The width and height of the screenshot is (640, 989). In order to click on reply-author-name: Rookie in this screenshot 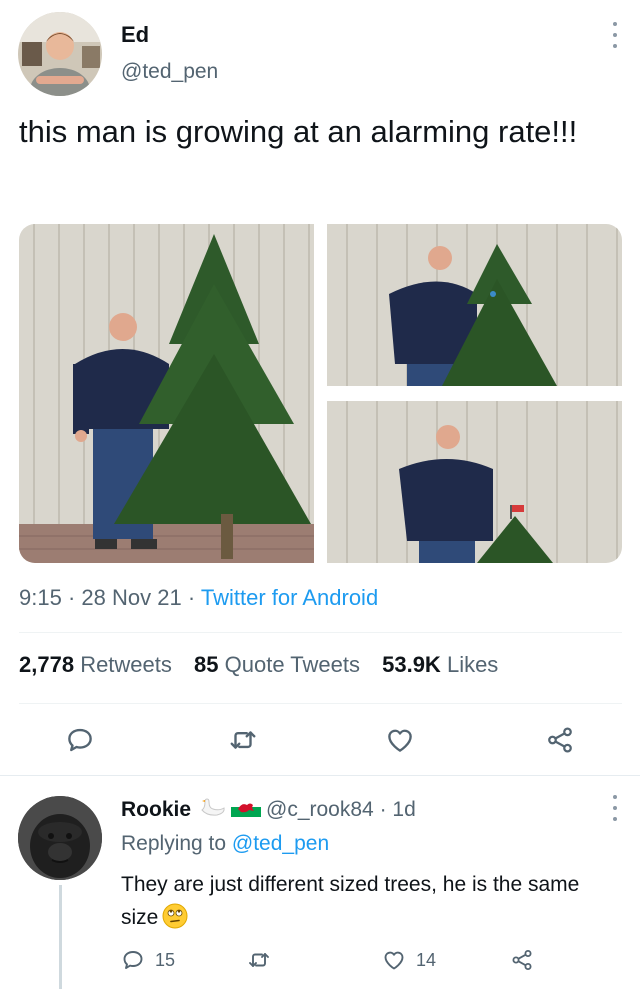, I will do `click(156, 810)`.